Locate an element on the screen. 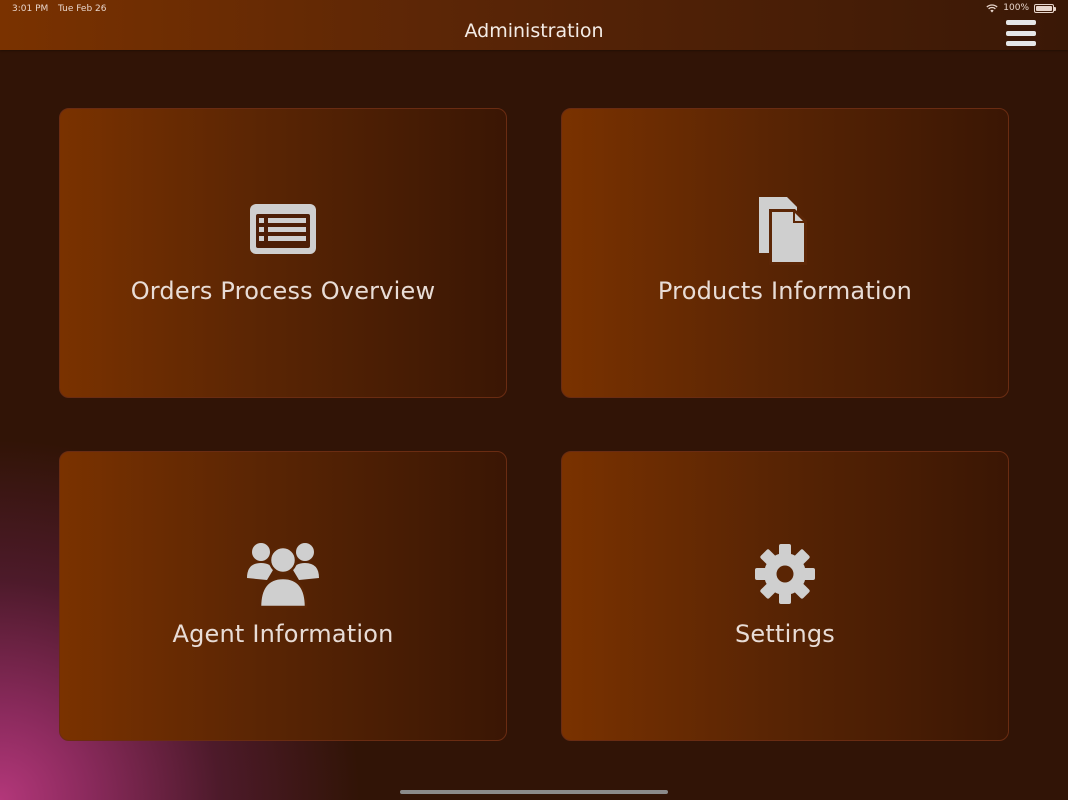 The height and width of the screenshot is (800, 1068). wifi-icon is located at coordinates (992, 7).